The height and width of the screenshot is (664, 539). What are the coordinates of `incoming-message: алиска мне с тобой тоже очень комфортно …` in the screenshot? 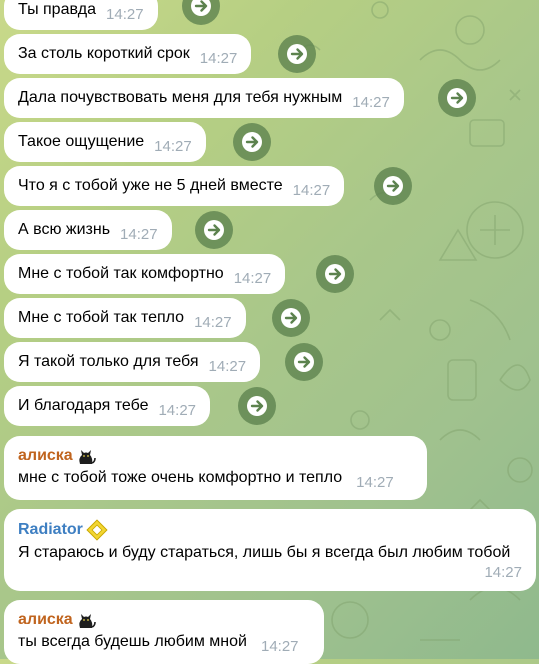 It's located at (215, 468).